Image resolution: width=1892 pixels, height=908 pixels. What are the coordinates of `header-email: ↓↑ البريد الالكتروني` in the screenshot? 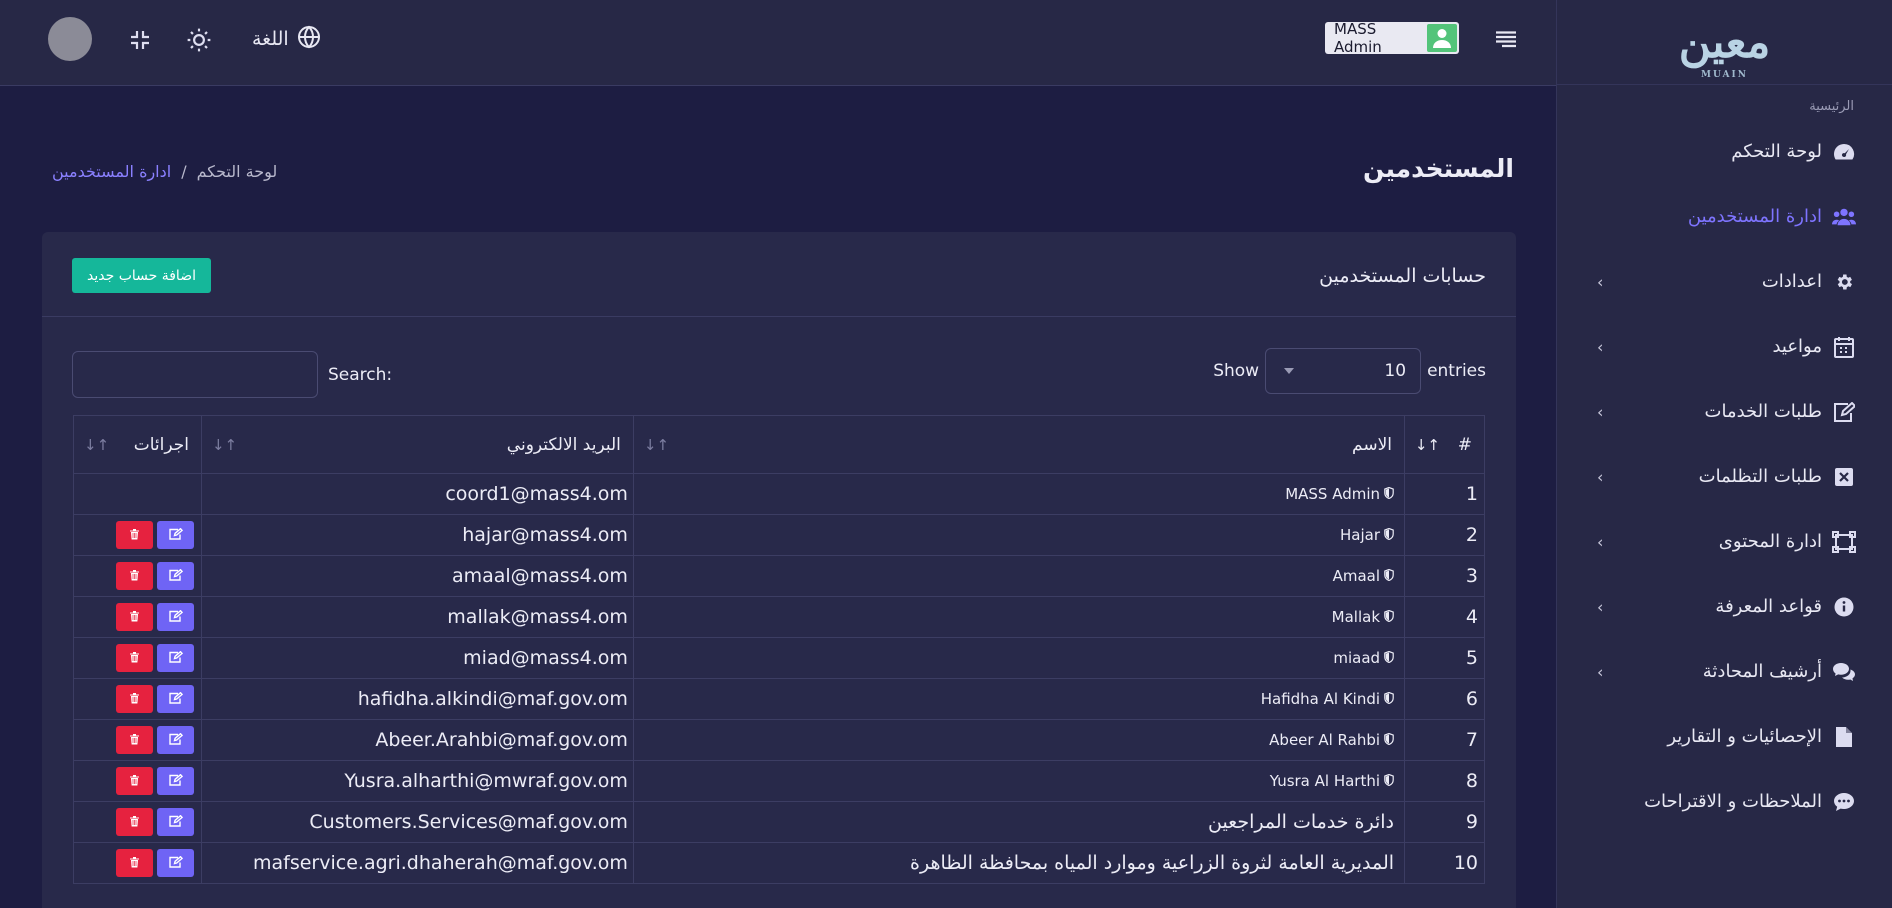 It's located at (417, 444).